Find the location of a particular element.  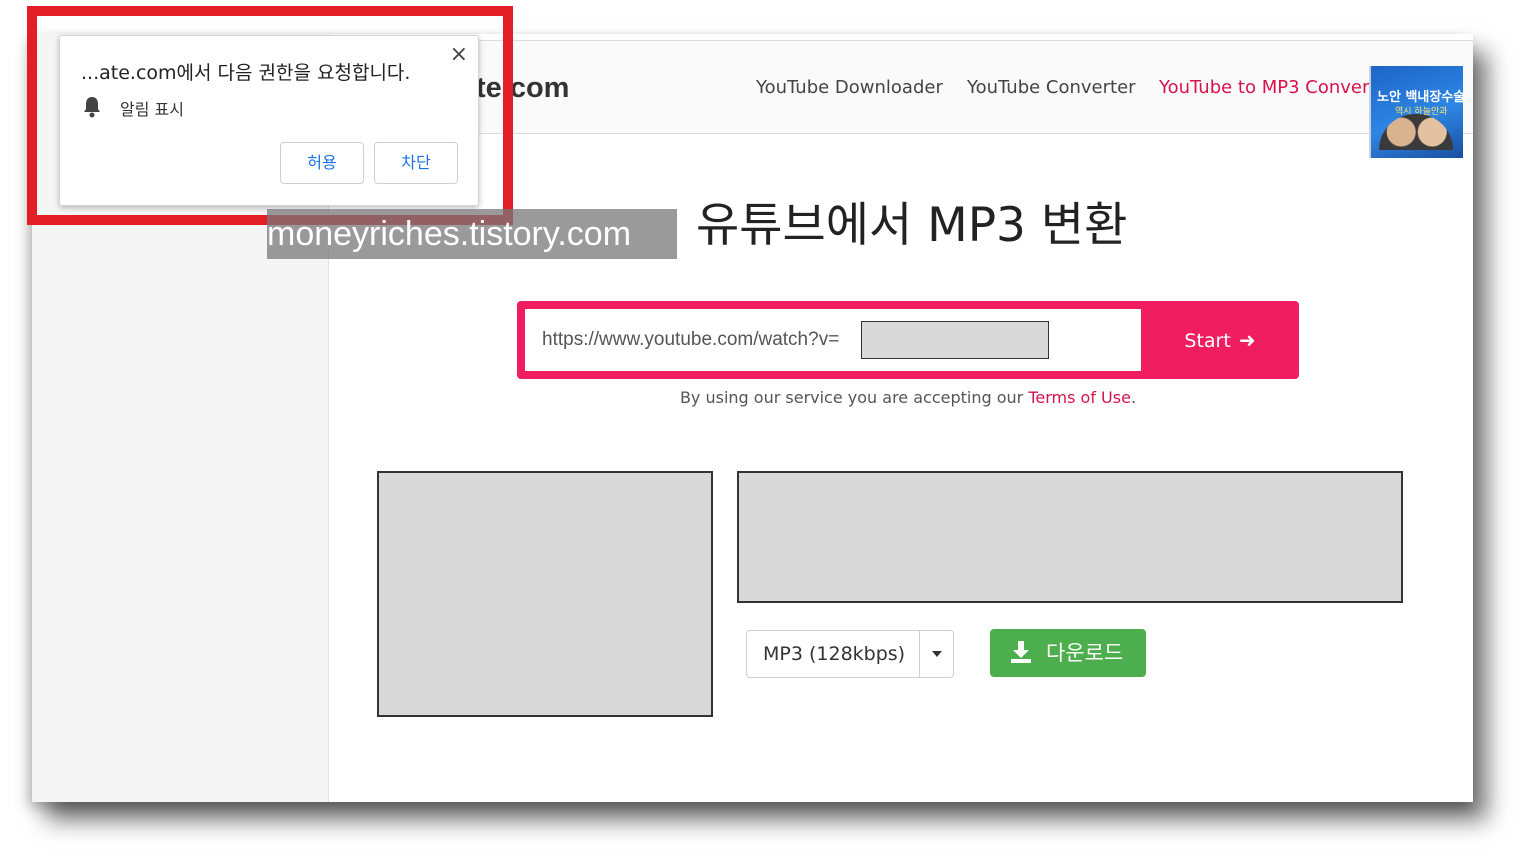

start-button: Start ➜ is located at coordinates (1220, 340).